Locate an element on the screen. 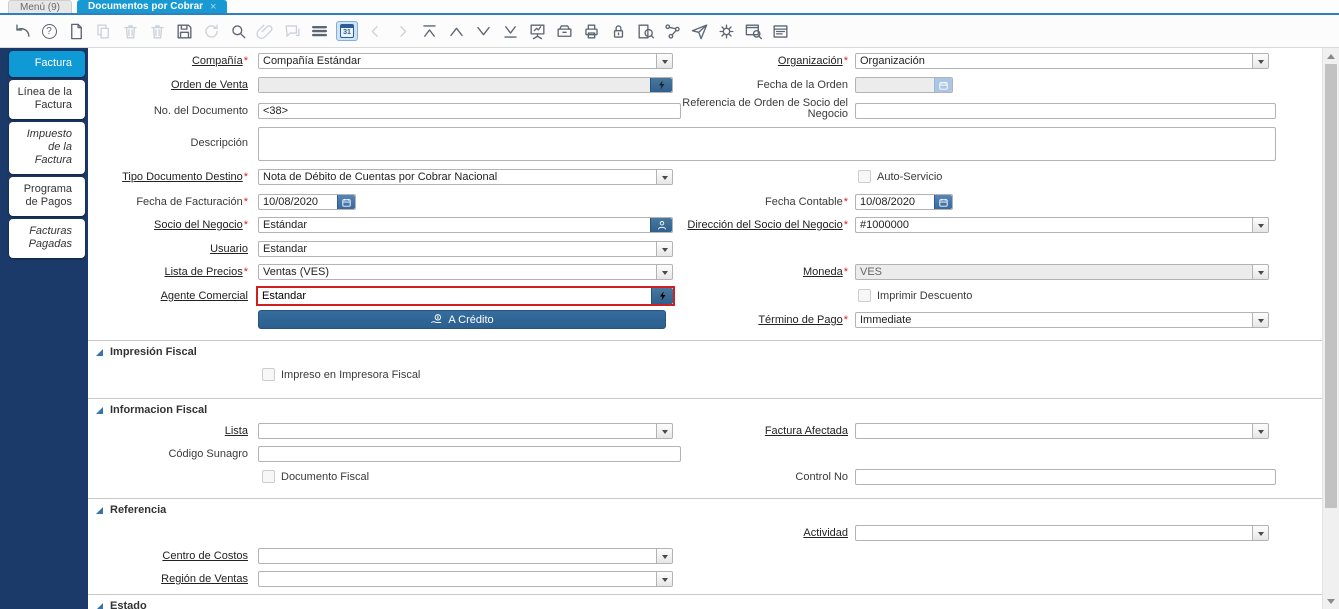 Image resolution: width=1339 pixels, height=609 pixels. sidebar-item-factura: Factura is located at coordinates (47, 64).